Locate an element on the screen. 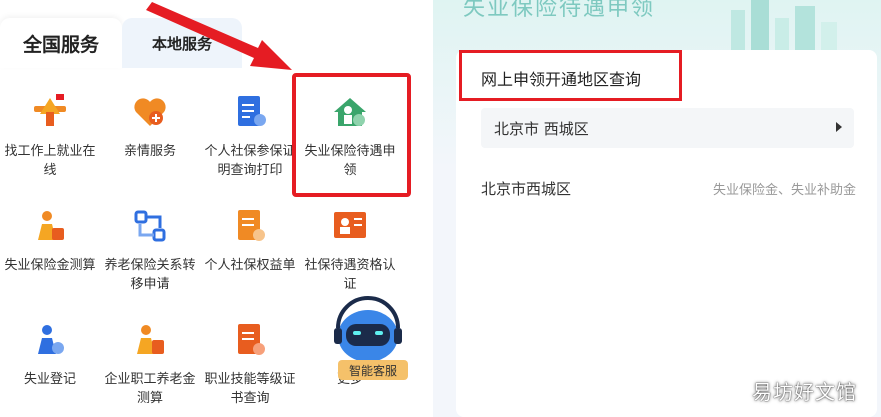 The width and height of the screenshot is (881, 417). service-item: 失业登记 is located at coordinates (50, 354).